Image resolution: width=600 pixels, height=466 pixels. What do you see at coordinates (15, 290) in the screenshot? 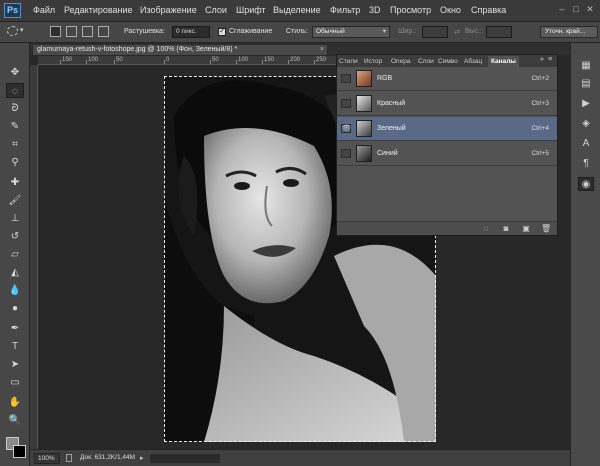
I see `blur-tool-icon: 💧` at bounding box center [15, 290].